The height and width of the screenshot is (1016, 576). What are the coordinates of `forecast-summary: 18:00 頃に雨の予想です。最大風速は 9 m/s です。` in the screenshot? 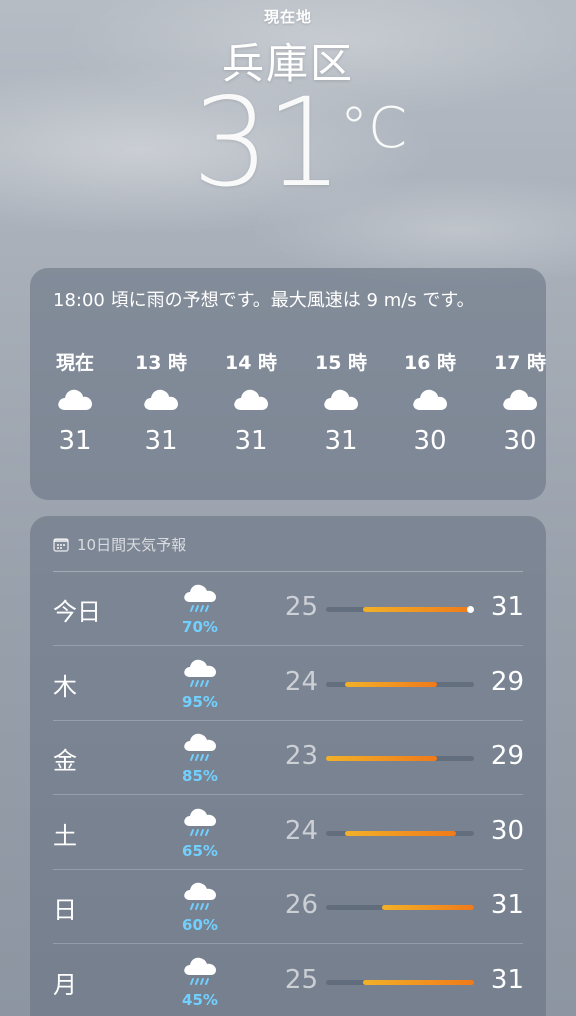 It's located at (264, 300).